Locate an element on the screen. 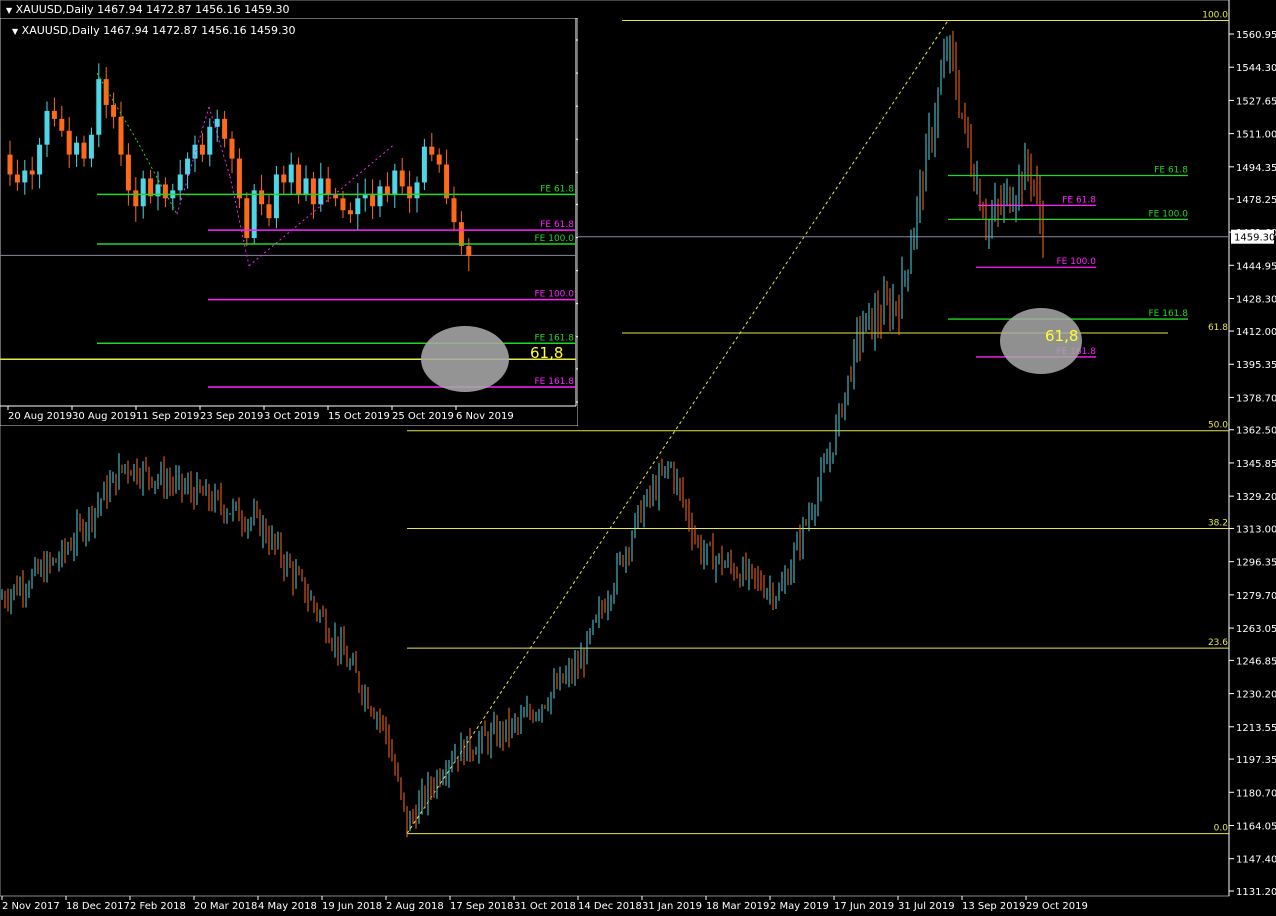  fe-label: FE 161.8 is located at coordinates (1169, 314).